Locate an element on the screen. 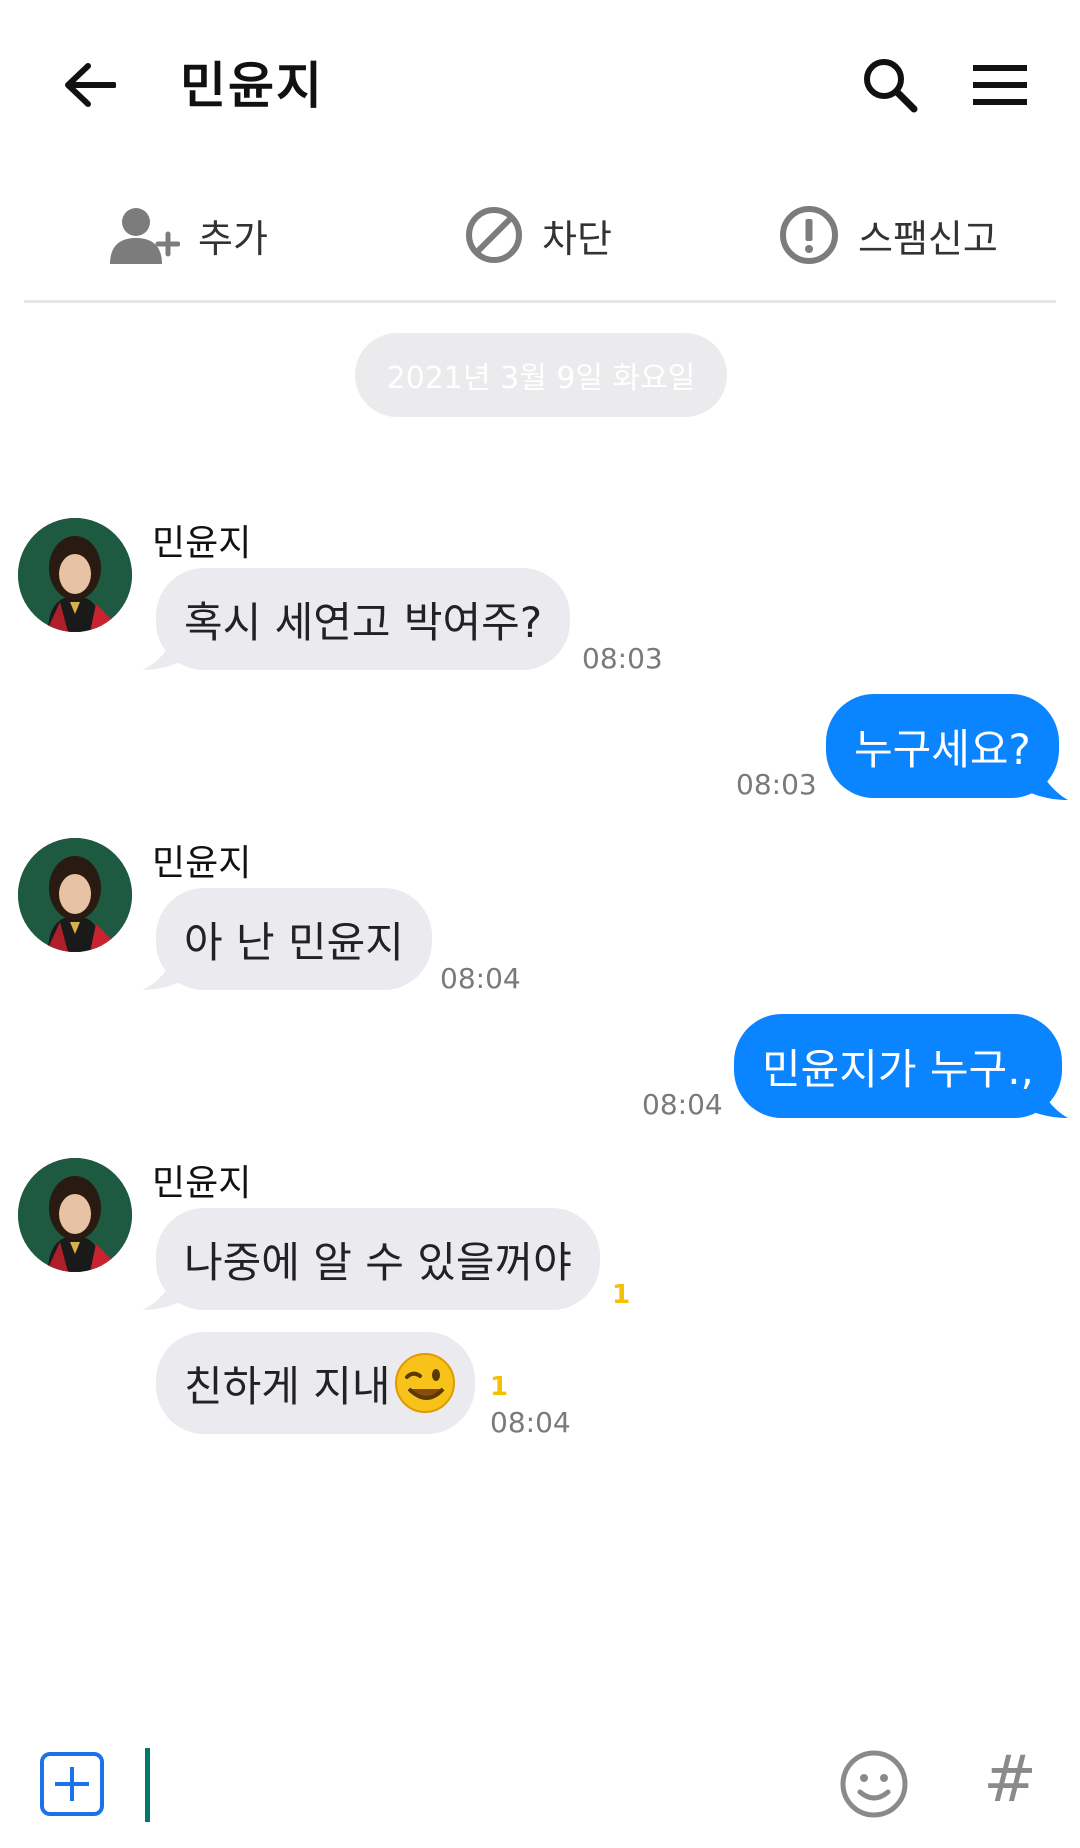 Image resolution: width=1080 pixels, height=1848 pixels. search-button is located at coordinates (890, 85).